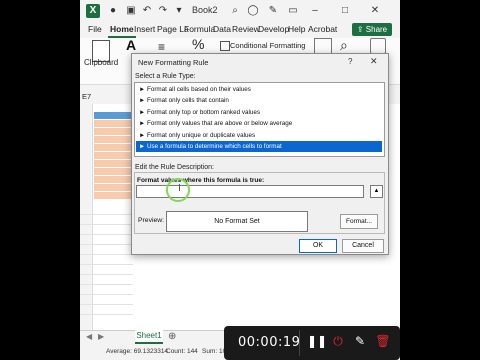 The image size is (480, 360). I want to click on recorder-divider, so click(299, 343).